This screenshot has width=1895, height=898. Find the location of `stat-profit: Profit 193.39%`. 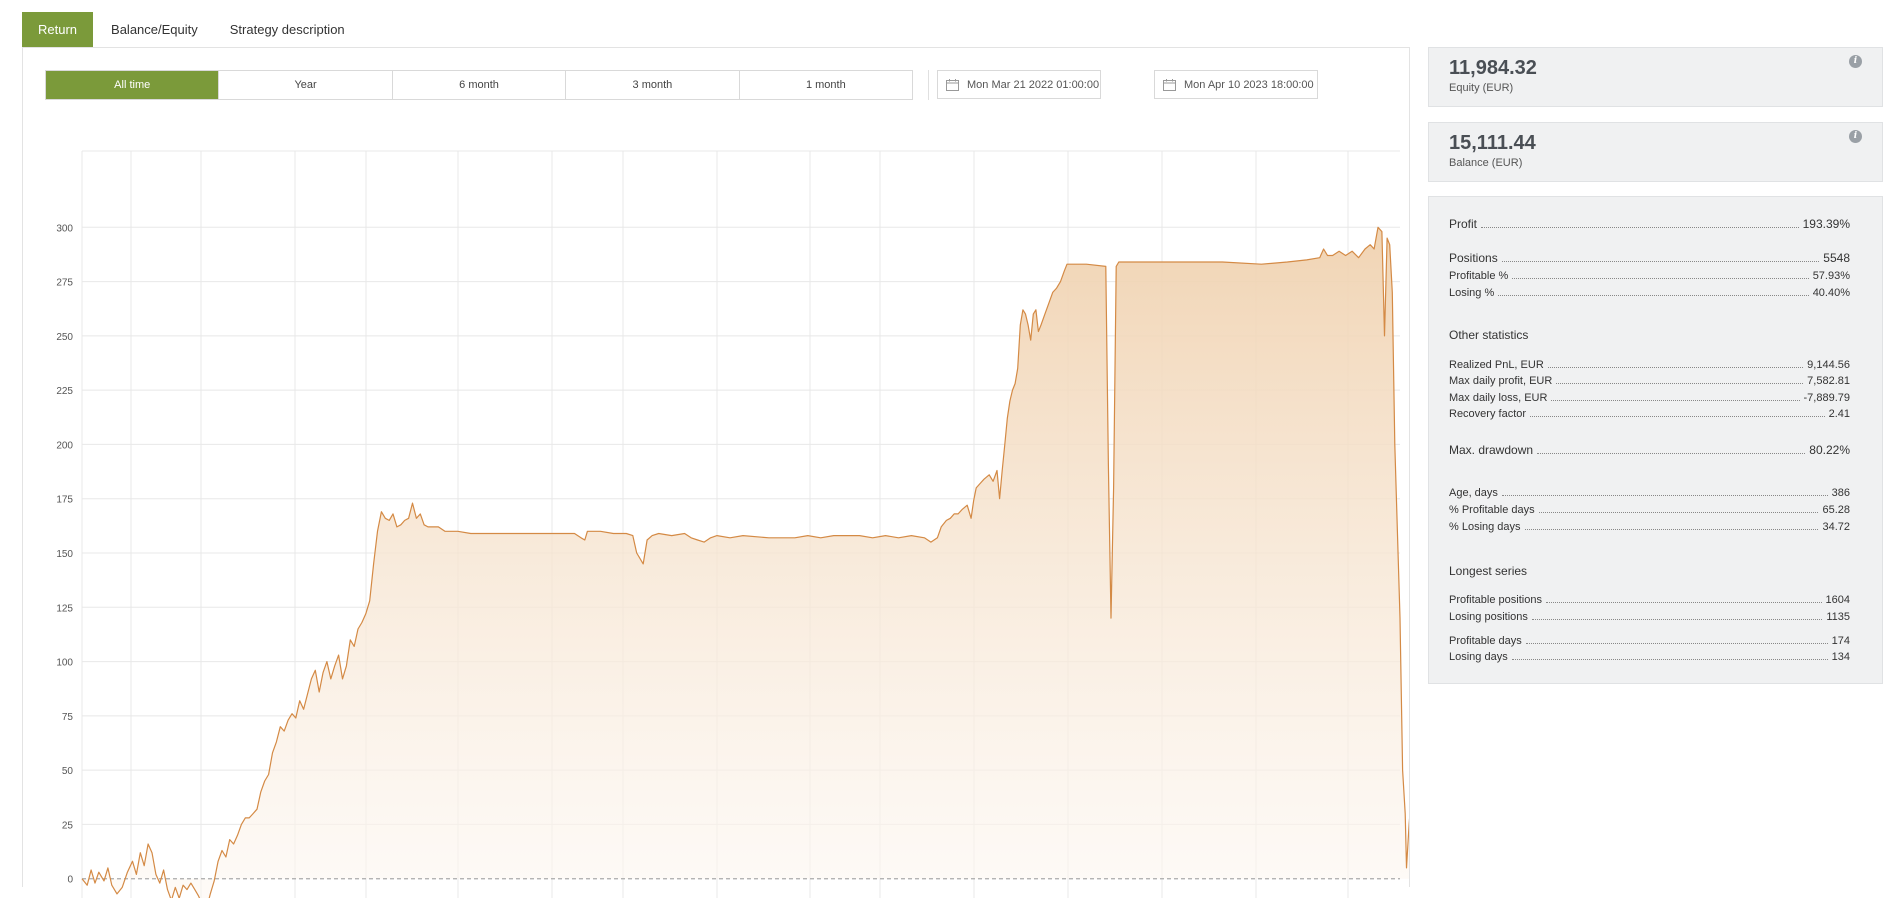

stat-profit: Profit 193.39% is located at coordinates (1649, 224).